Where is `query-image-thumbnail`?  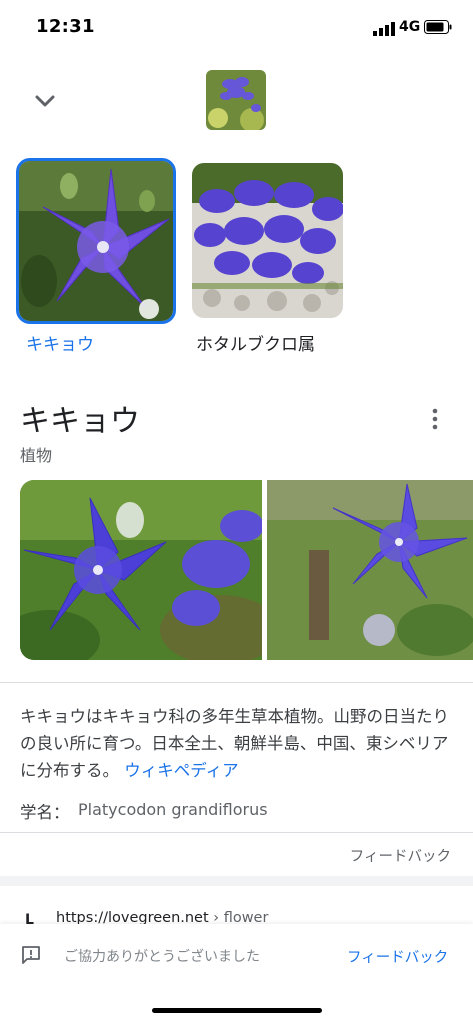
query-image-thumbnail is located at coordinates (236, 100).